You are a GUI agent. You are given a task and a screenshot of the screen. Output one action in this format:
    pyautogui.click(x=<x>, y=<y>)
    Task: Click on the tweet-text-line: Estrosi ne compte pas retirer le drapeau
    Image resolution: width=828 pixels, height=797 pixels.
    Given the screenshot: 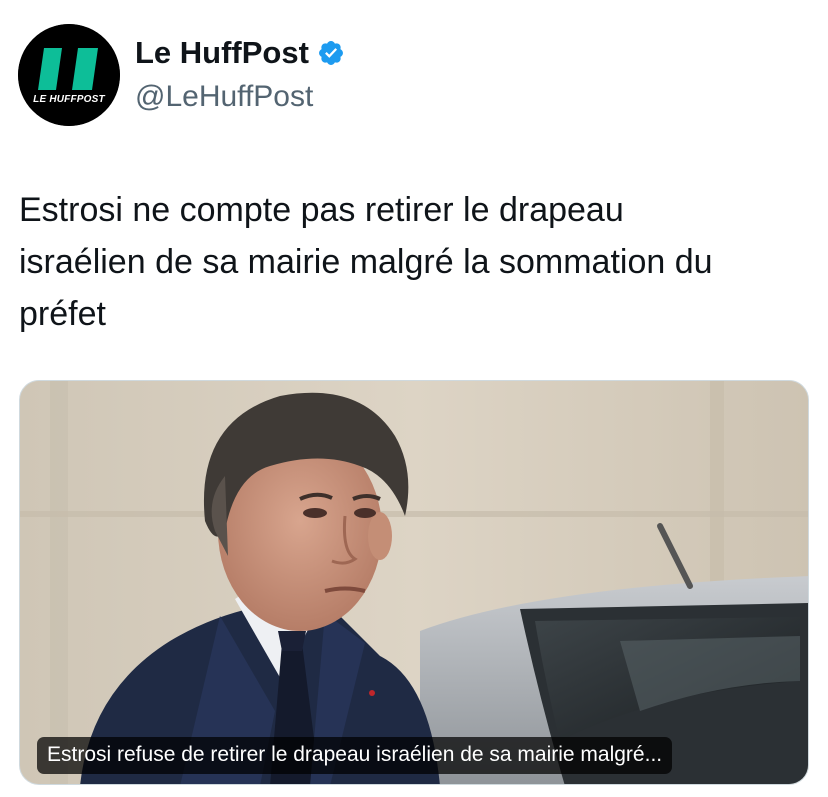 What is the action you would take?
    pyautogui.click(x=321, y=210)
    